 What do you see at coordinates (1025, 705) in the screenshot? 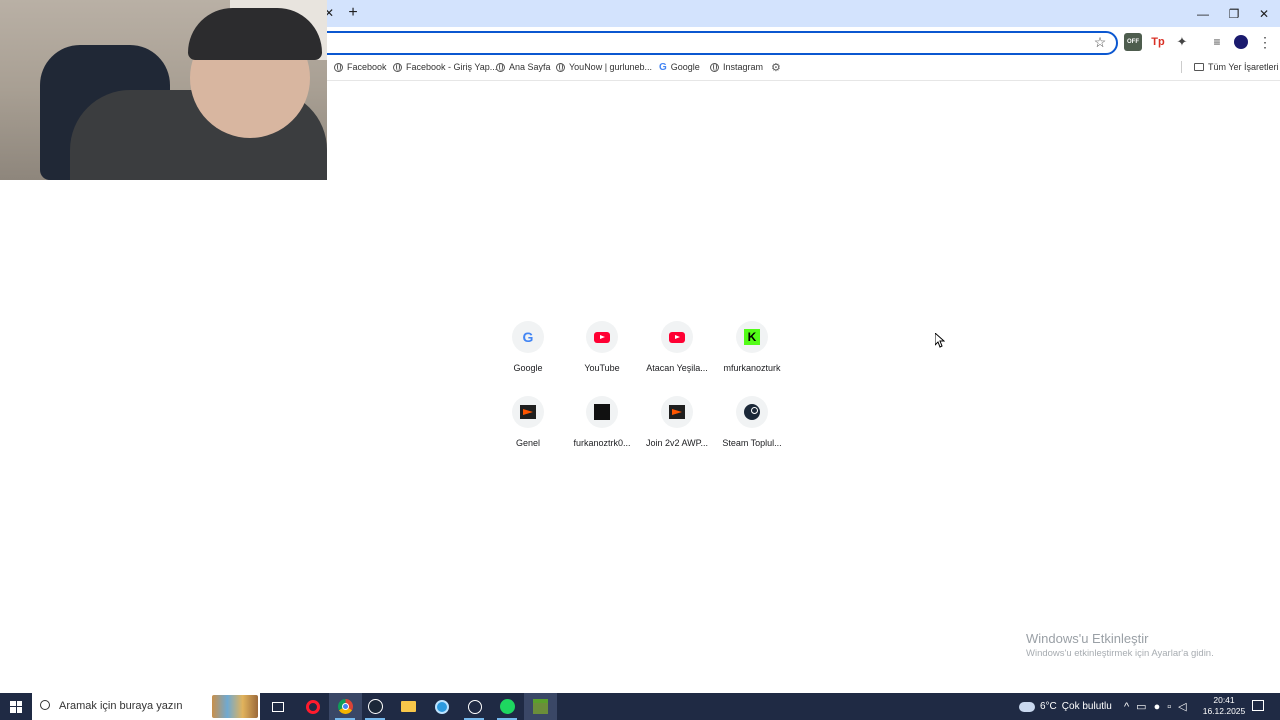
I see `cloud-icon` at bounding box center [1025, 705].